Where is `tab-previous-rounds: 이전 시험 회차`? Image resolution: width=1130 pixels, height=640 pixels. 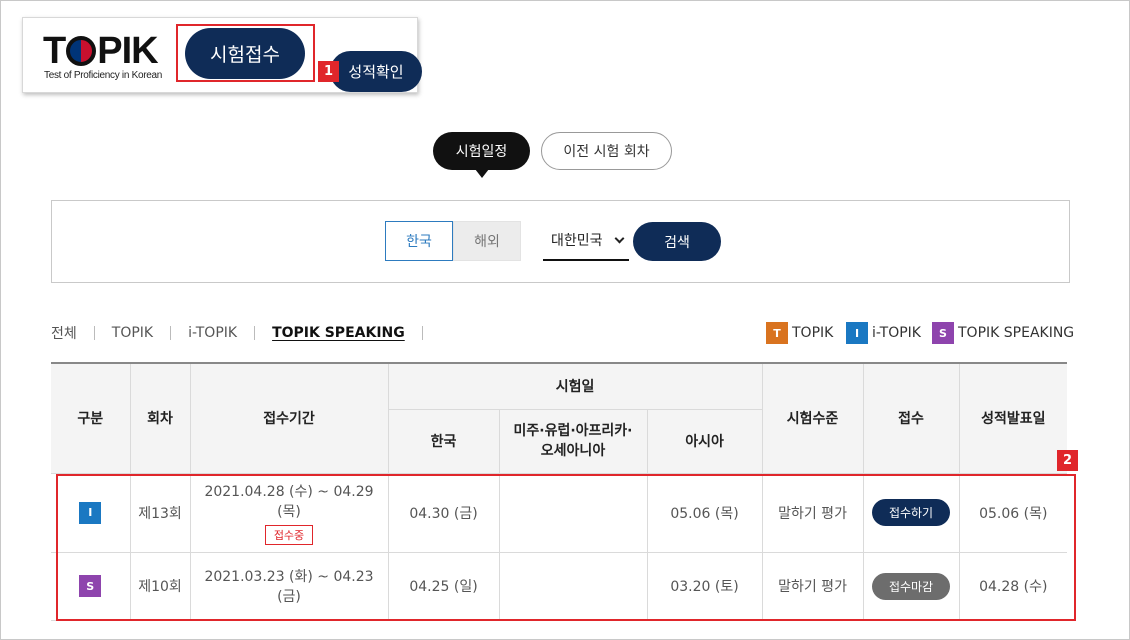 tab-previous-rounds: 이전 시험 회차 is located at coordinates (606, 151).